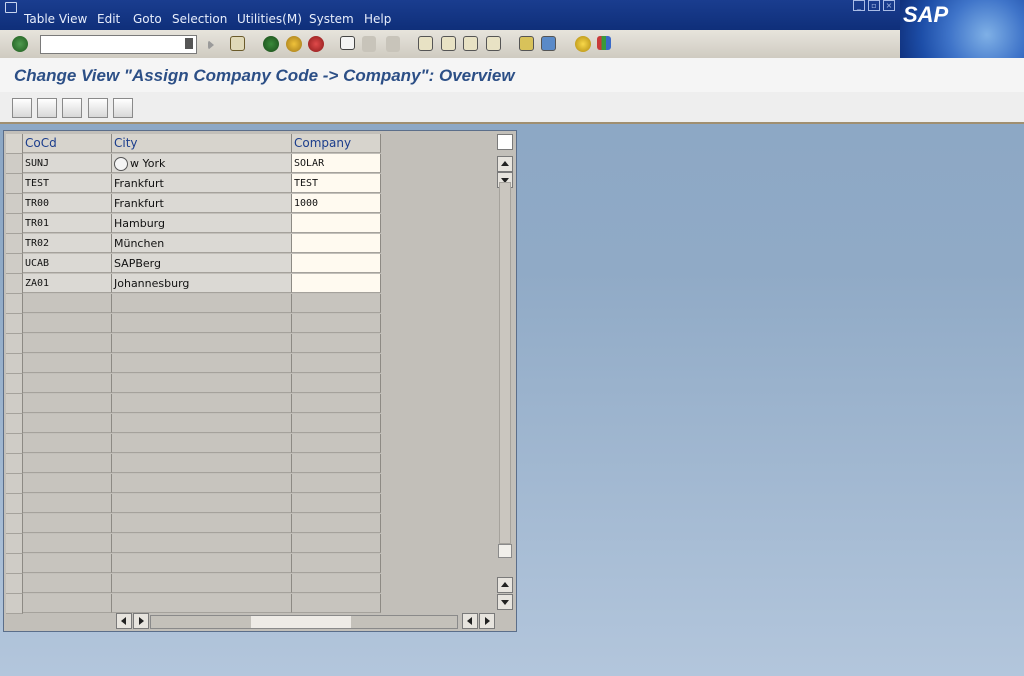  I want to click on last-page-icon, so click(493, 43).